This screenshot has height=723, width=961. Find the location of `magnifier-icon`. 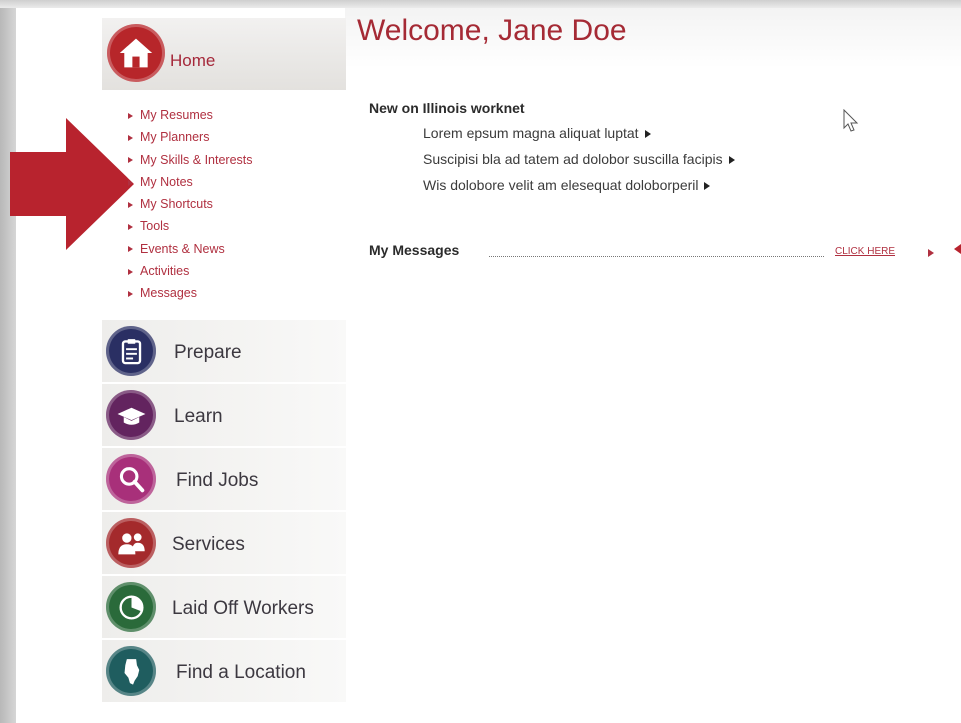

magnifier-icon is located at coordinates (131, 479).